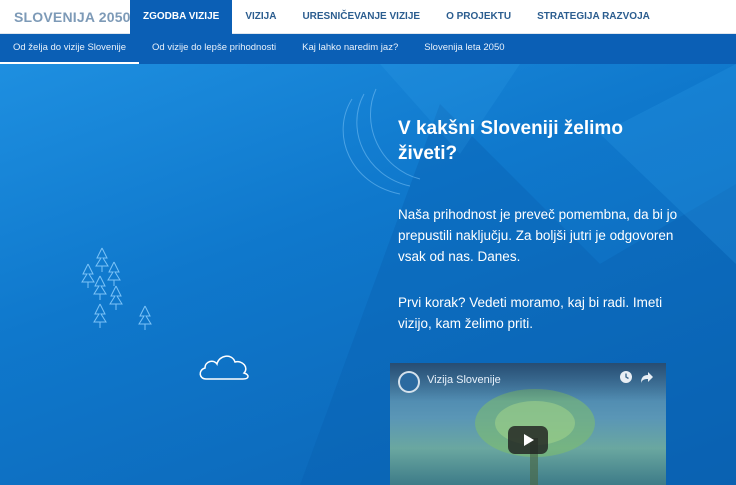 The height and width of the screenshot is (485, 736). I want to click on play-icon, so click(529, 440).